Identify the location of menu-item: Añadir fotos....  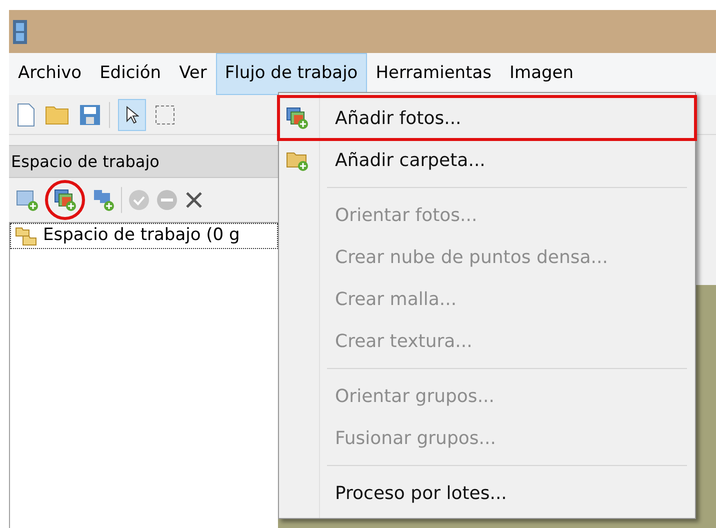
(487, 118).